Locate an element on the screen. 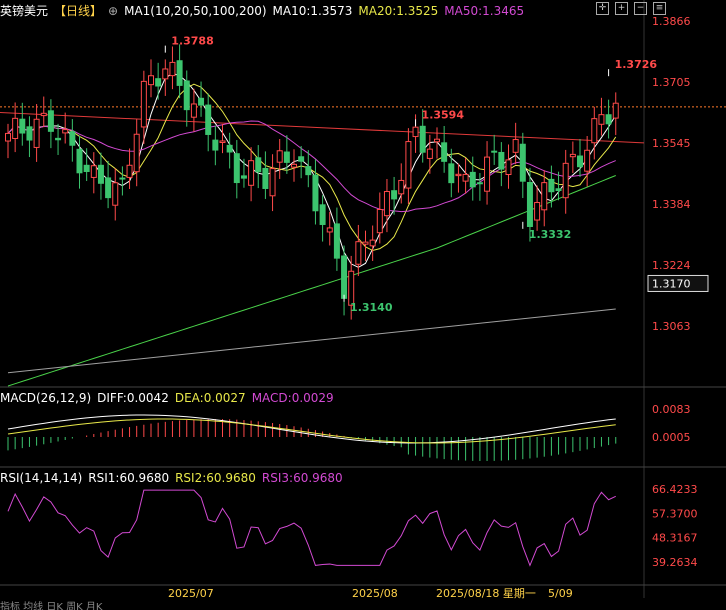  rsi2-value: RSI2:60.9680 is located at coordinates (215, 478).